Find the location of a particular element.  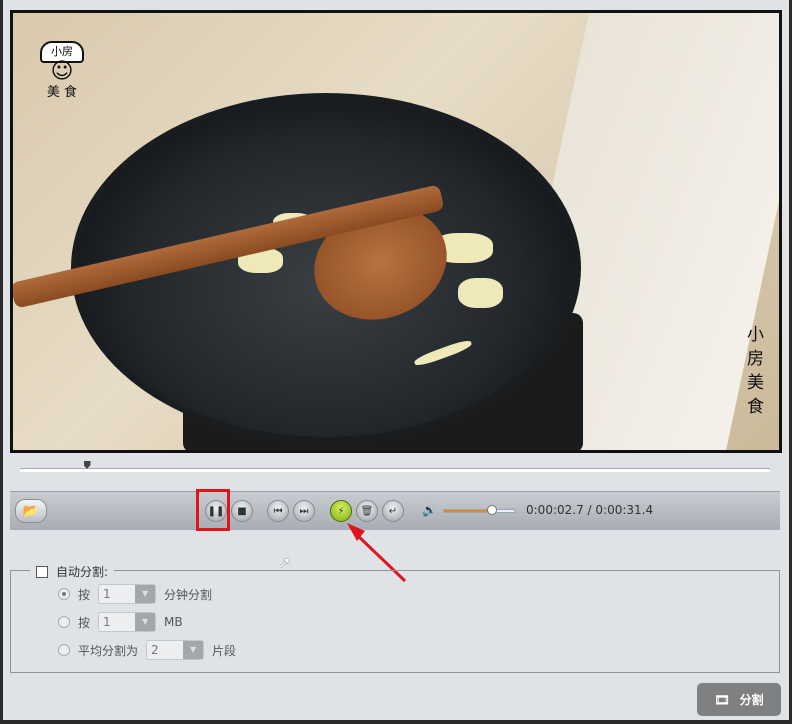

option-suffix: MB is located at coordinates (173, 622).